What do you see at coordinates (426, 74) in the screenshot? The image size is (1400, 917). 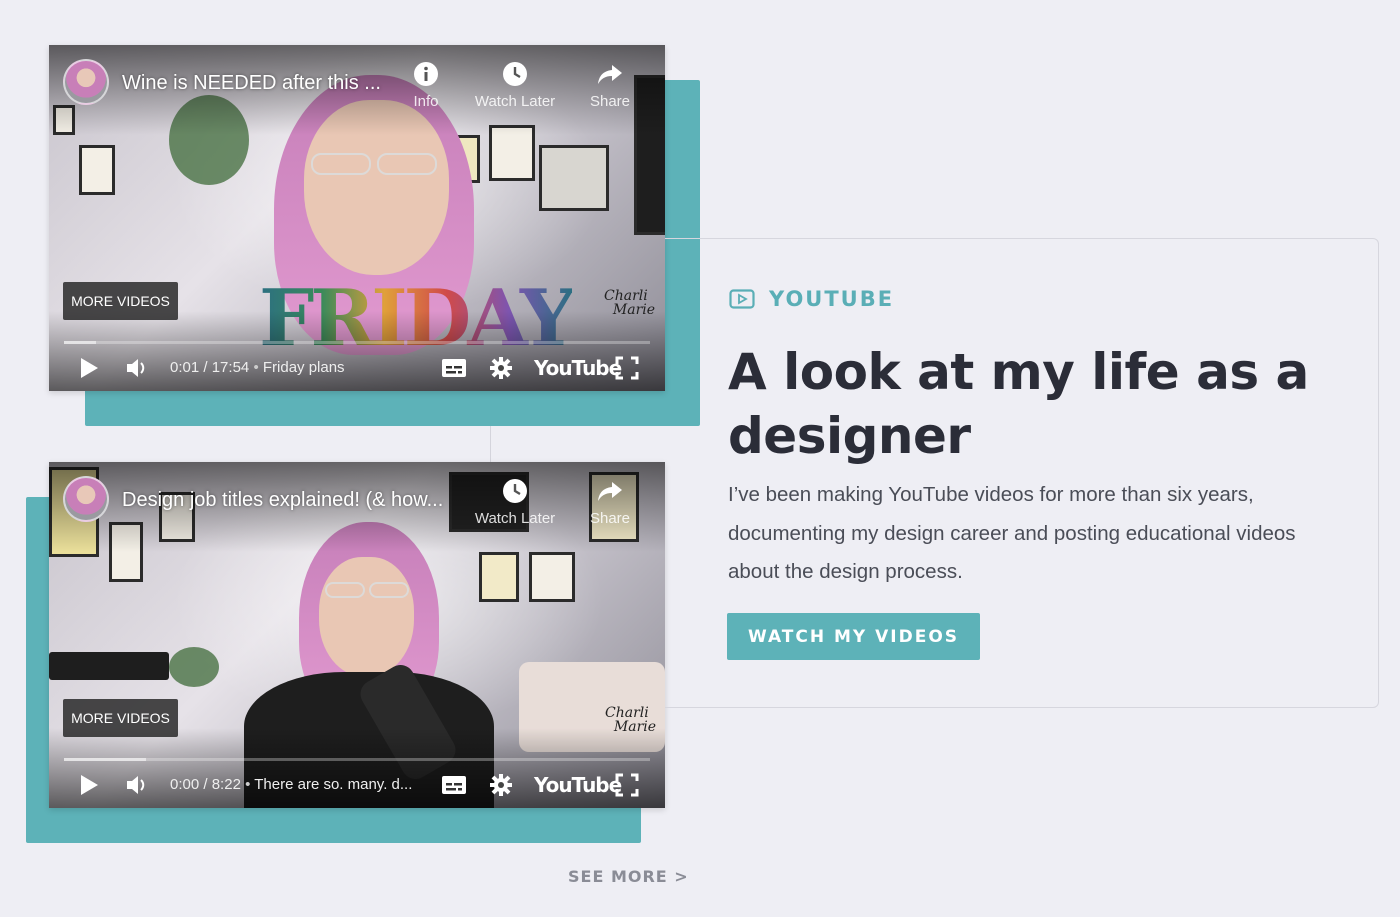 I see `info-icon` at bounding box center [426, 74].